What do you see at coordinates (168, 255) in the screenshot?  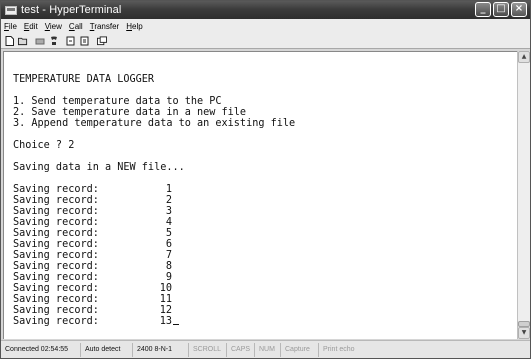 I see `record-number-value: 7` at bounding box center [168, 255].